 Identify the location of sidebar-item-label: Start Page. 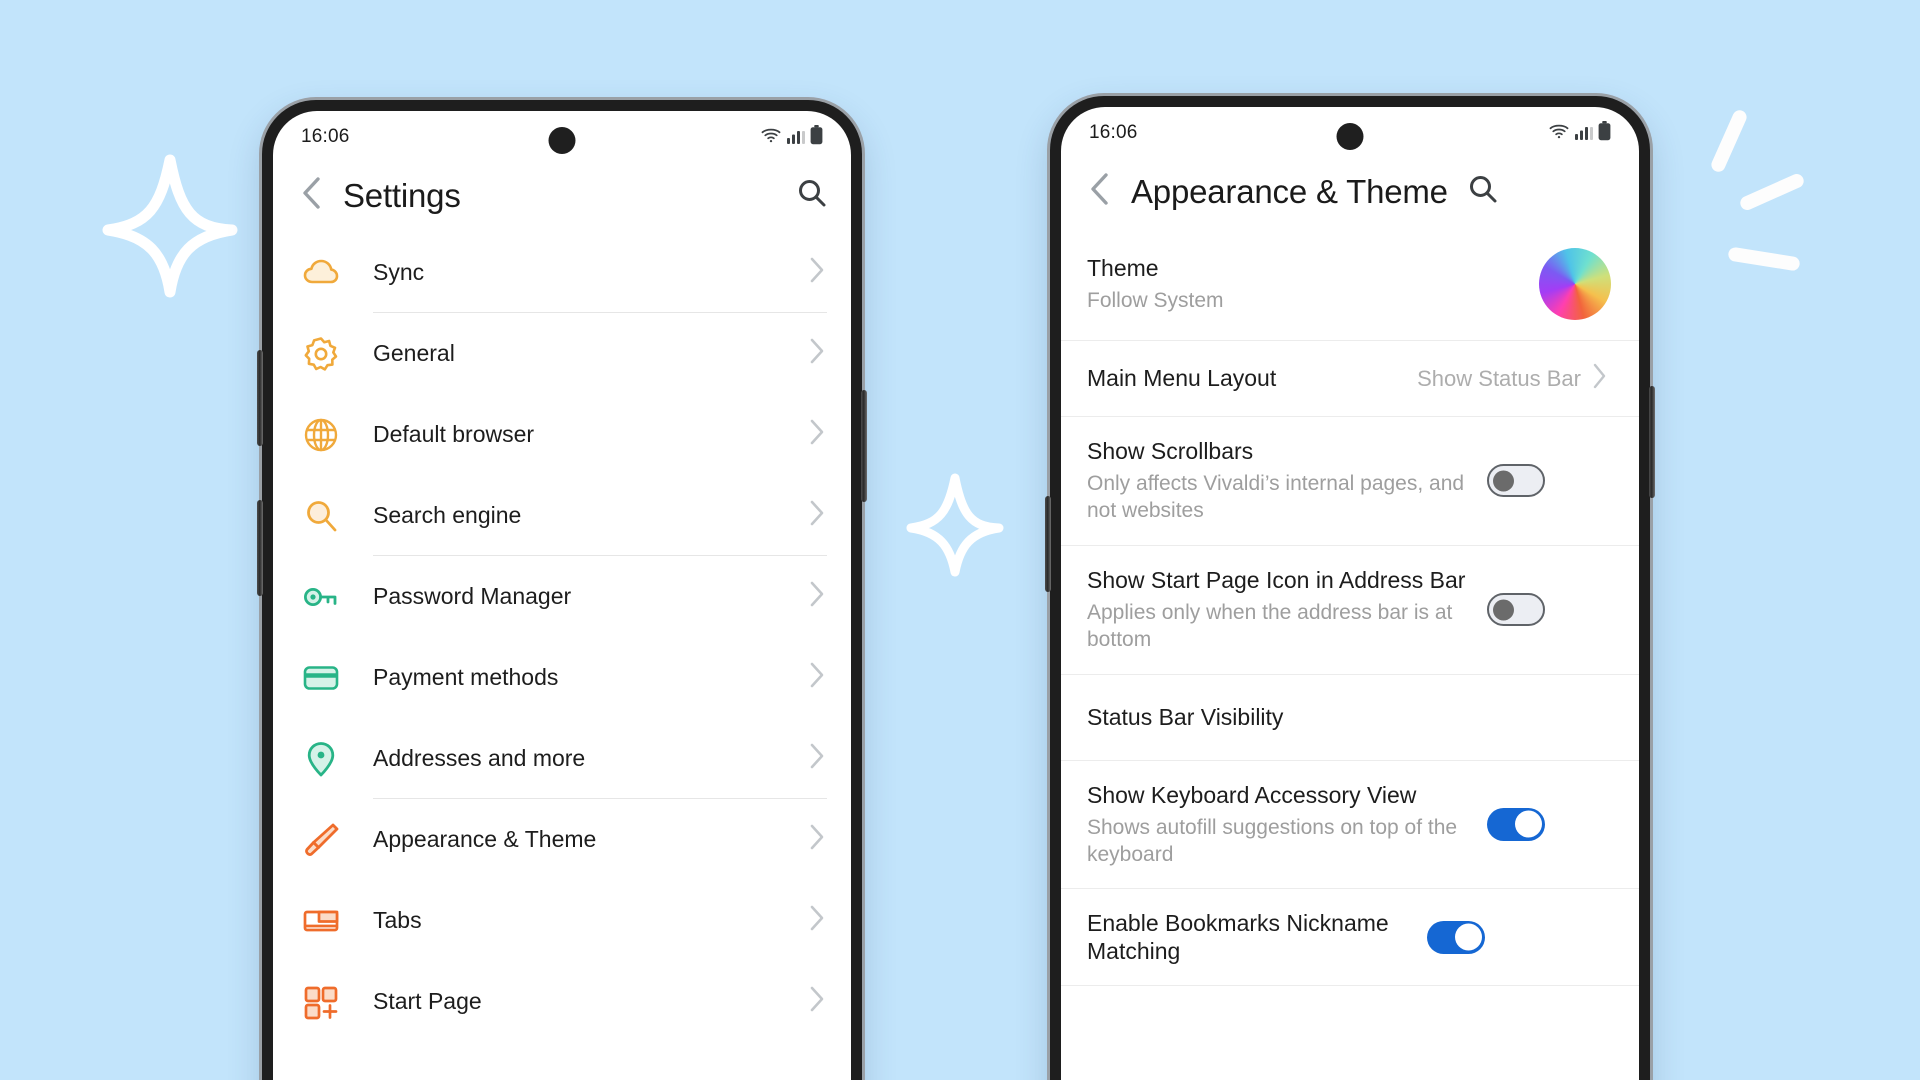
(427, 1001).